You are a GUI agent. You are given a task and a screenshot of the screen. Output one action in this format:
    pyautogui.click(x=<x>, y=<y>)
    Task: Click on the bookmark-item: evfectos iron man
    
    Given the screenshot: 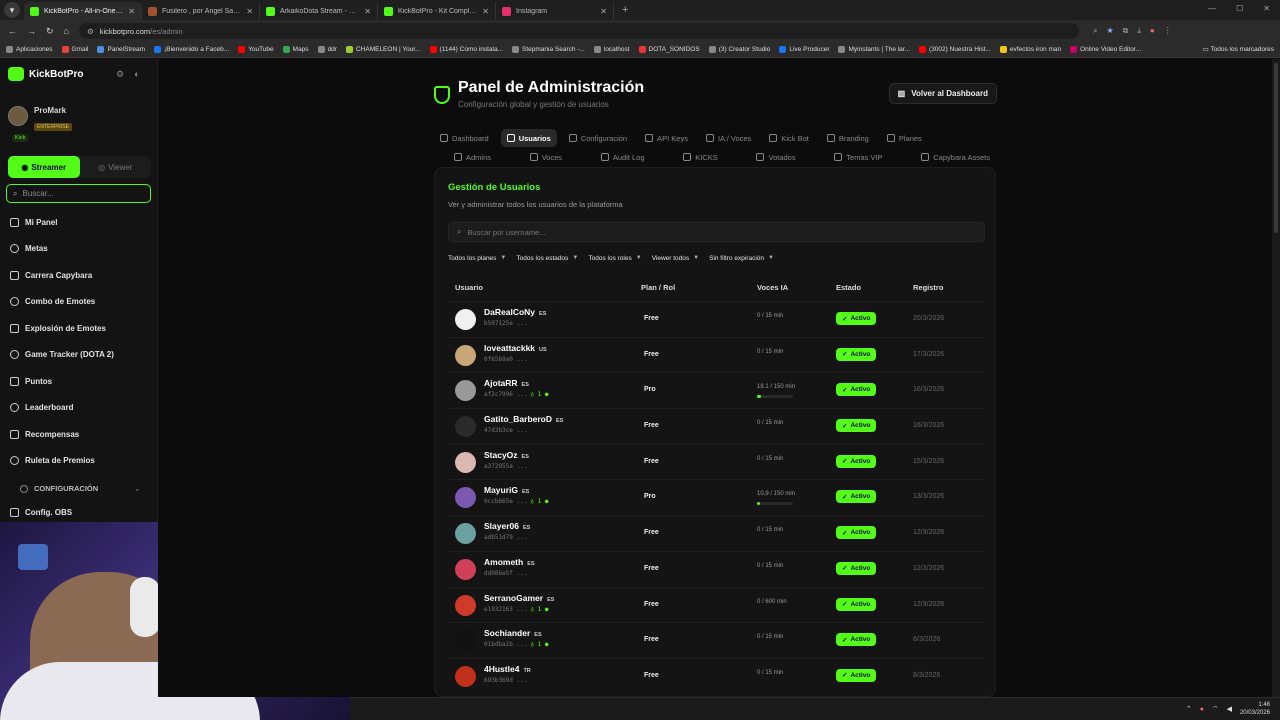 What is the action you would take?
    pyautogui.click(x=1030, y=49)
    